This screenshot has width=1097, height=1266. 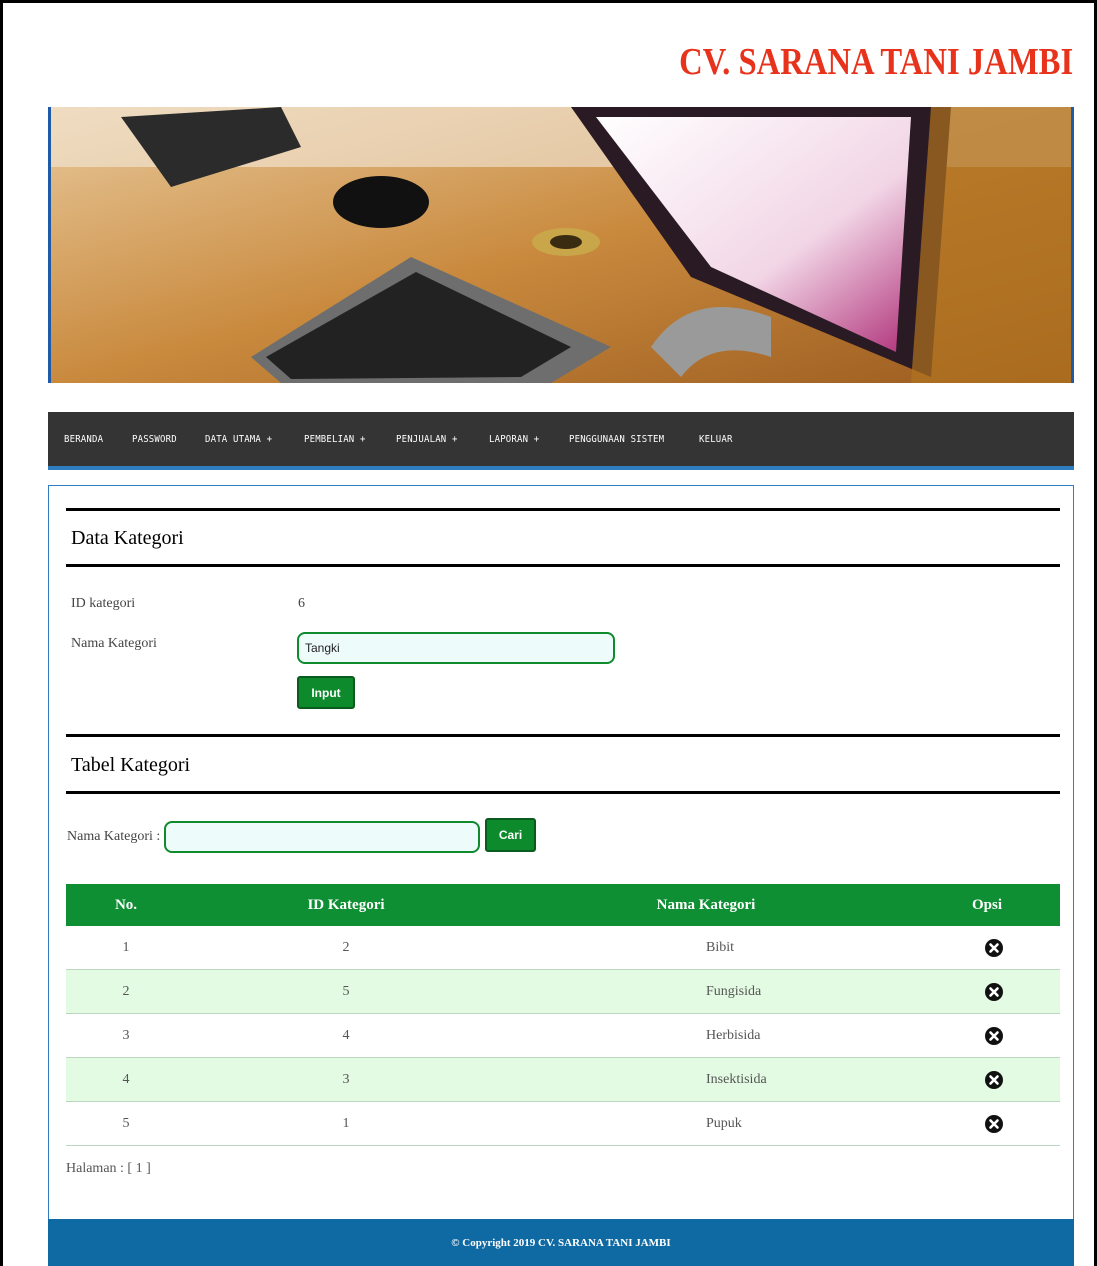 What do you see at coordinates (733, 1035) in the screenshot?
I see `row-name: Herbisida` at bounding box center [733, 1035].